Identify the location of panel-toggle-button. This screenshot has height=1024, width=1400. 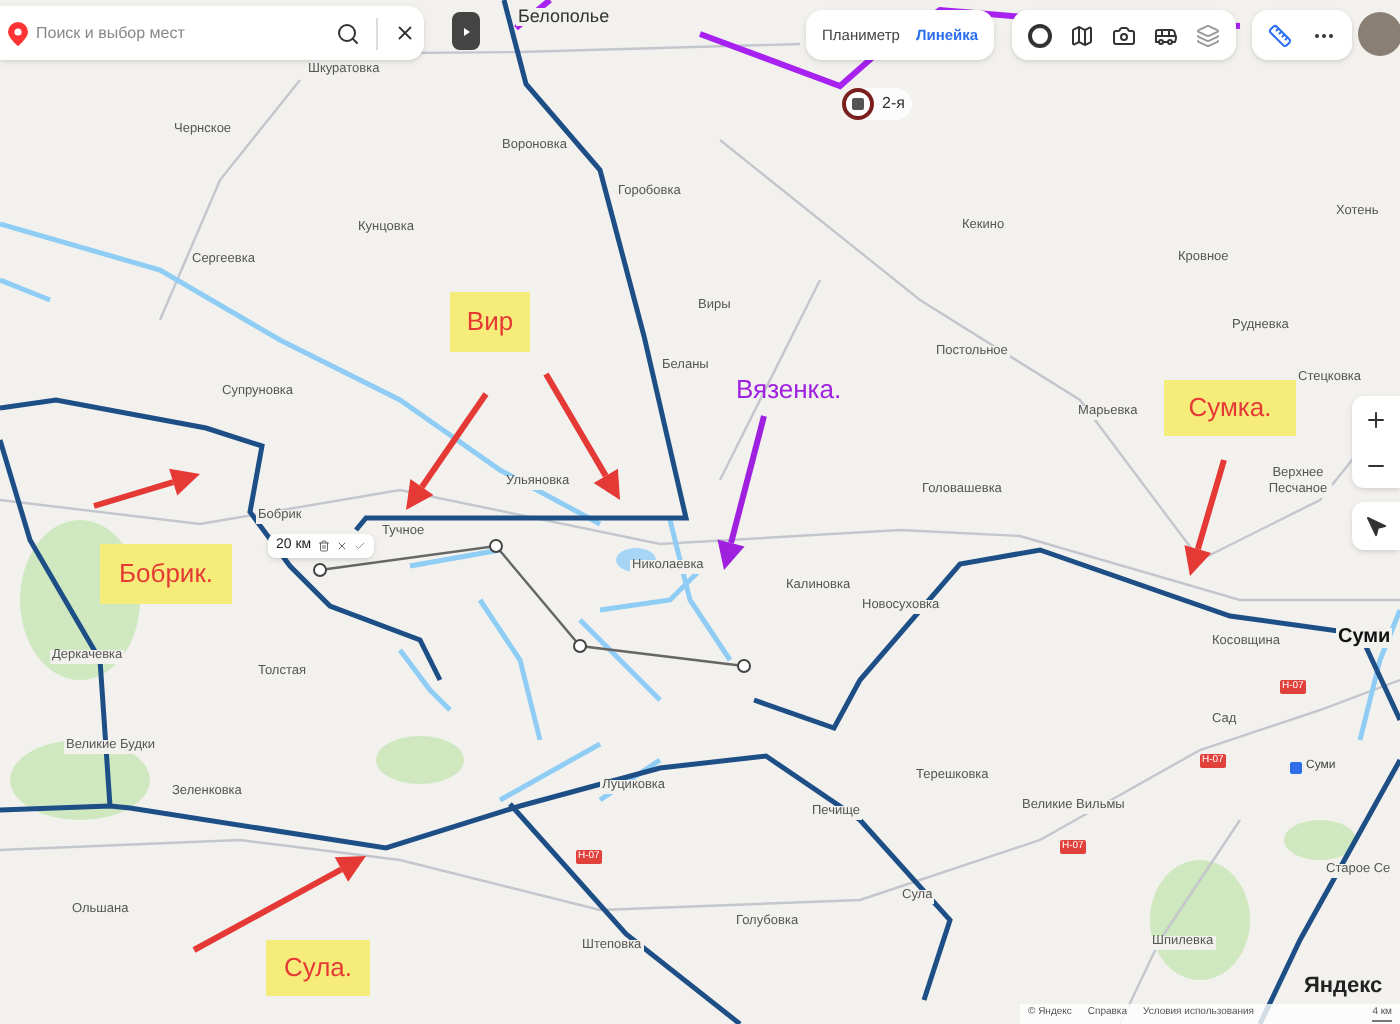
(466, 31).